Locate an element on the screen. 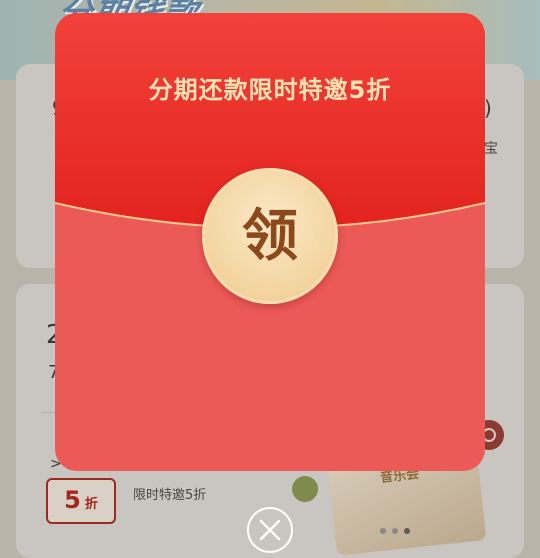 The height and width of the screenshot is (558, 540). discount-tag: 5 折 is located at coordinates (81, 501).